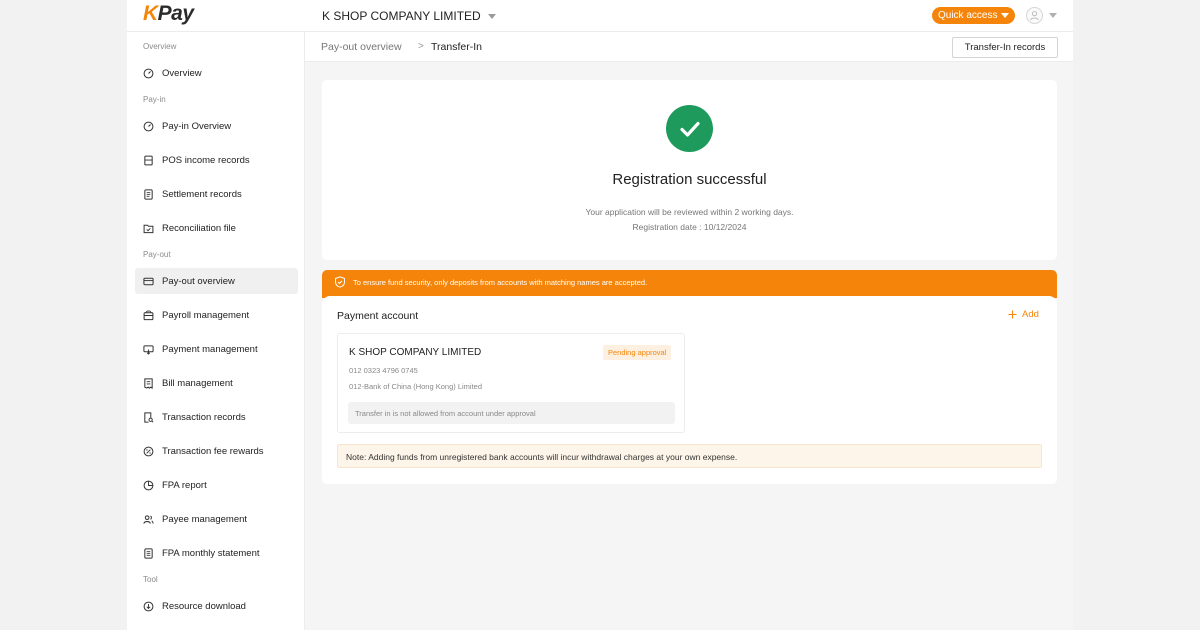 Image resolution: width=1200 pixels, height=630 pixels. Describe the element at coordinates (1005, 15) in the screenshot. I see `caret-down-icon` at that location.